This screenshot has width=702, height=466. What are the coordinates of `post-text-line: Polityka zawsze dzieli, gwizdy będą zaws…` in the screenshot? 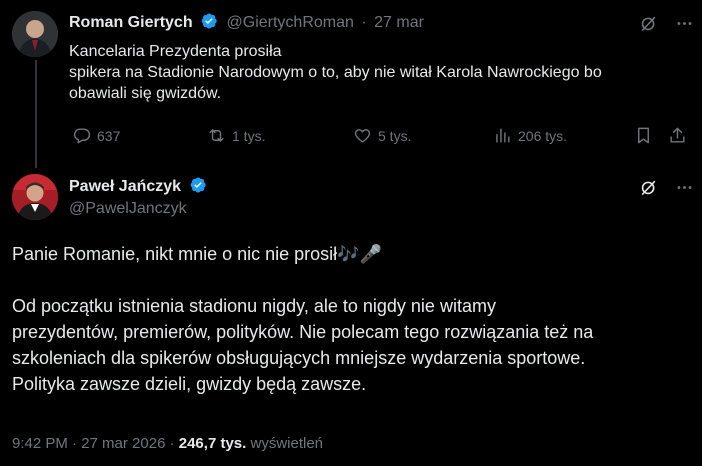 It's located at (189, 384).